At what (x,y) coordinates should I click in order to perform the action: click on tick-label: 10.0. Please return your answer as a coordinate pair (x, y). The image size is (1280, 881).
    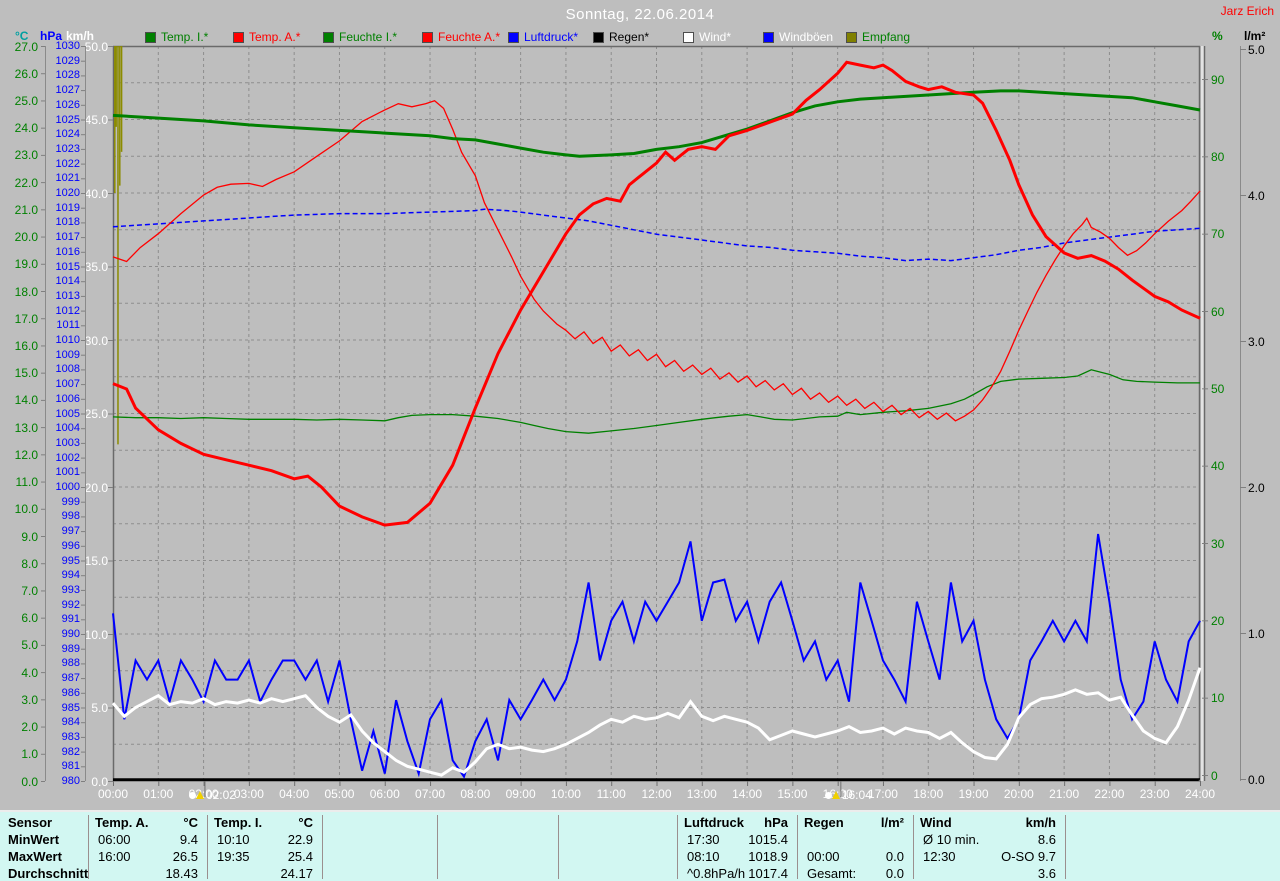
    Looking at the image, I should click on (96, 634).